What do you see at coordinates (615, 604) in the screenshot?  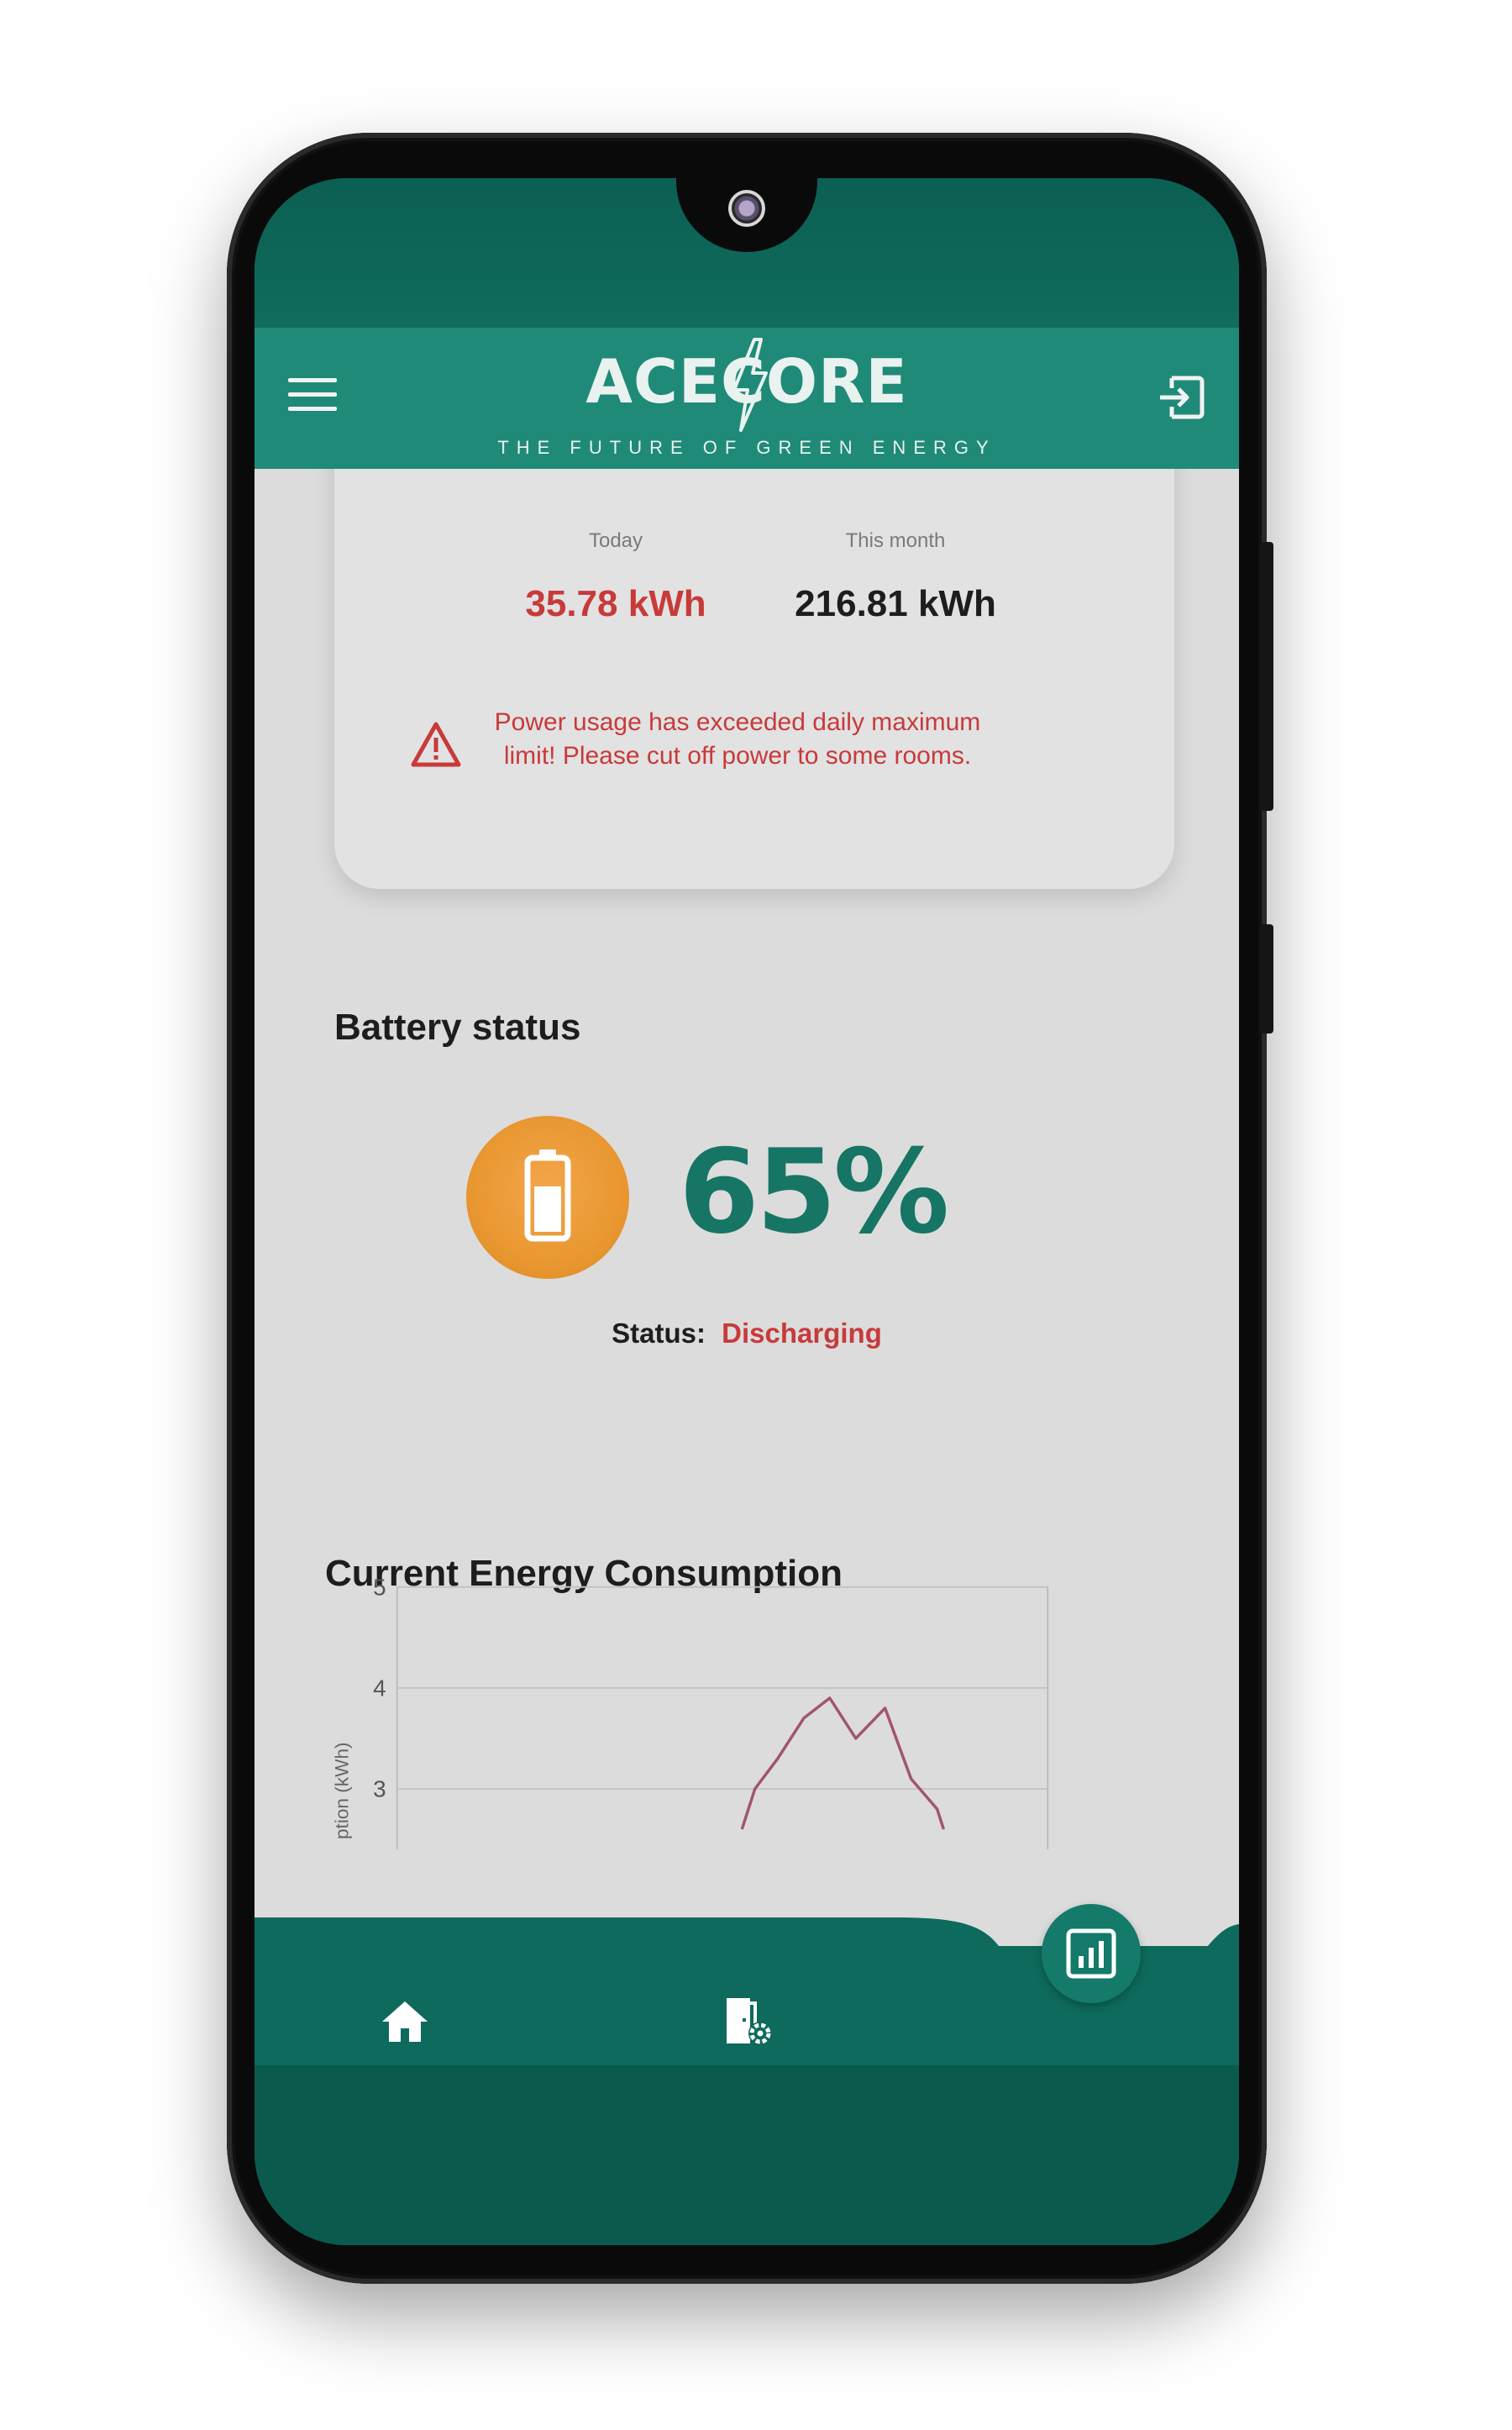 I see `today-value: 35.78 kWh` at bounding box center [615, 604].